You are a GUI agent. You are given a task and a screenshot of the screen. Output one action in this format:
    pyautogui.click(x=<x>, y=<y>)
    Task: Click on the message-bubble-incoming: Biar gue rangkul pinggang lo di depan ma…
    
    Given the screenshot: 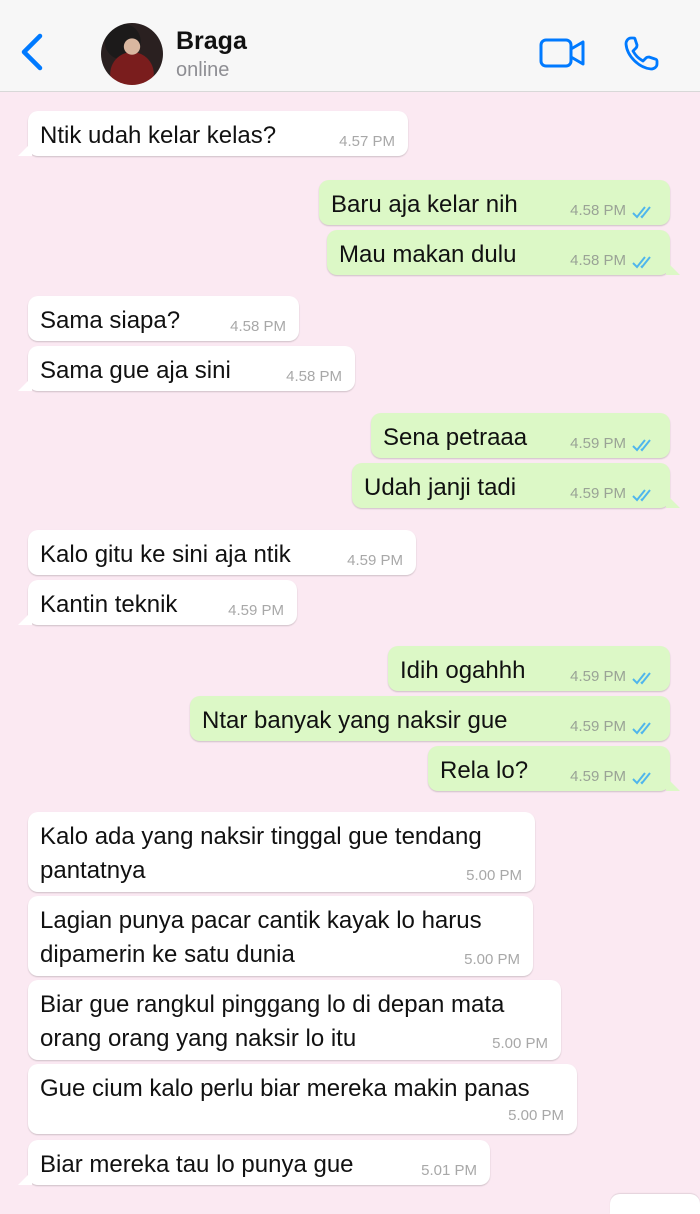 What is the action you would take?
    pyautogui.click(x=294, y=1020)
    